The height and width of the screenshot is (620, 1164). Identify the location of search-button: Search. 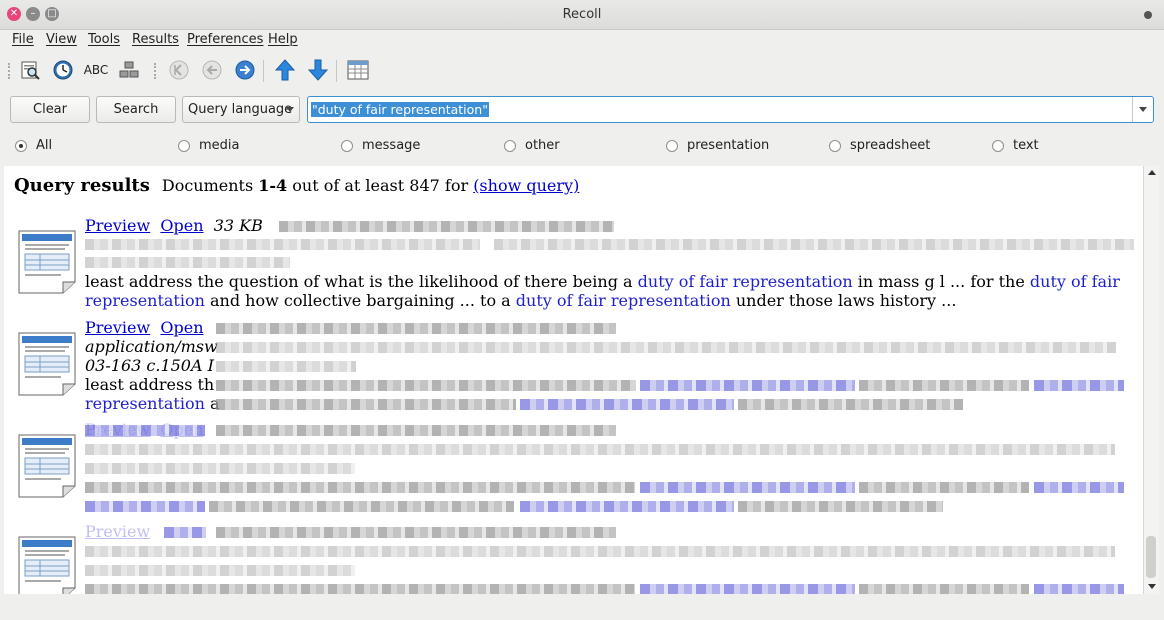
(136, 109).